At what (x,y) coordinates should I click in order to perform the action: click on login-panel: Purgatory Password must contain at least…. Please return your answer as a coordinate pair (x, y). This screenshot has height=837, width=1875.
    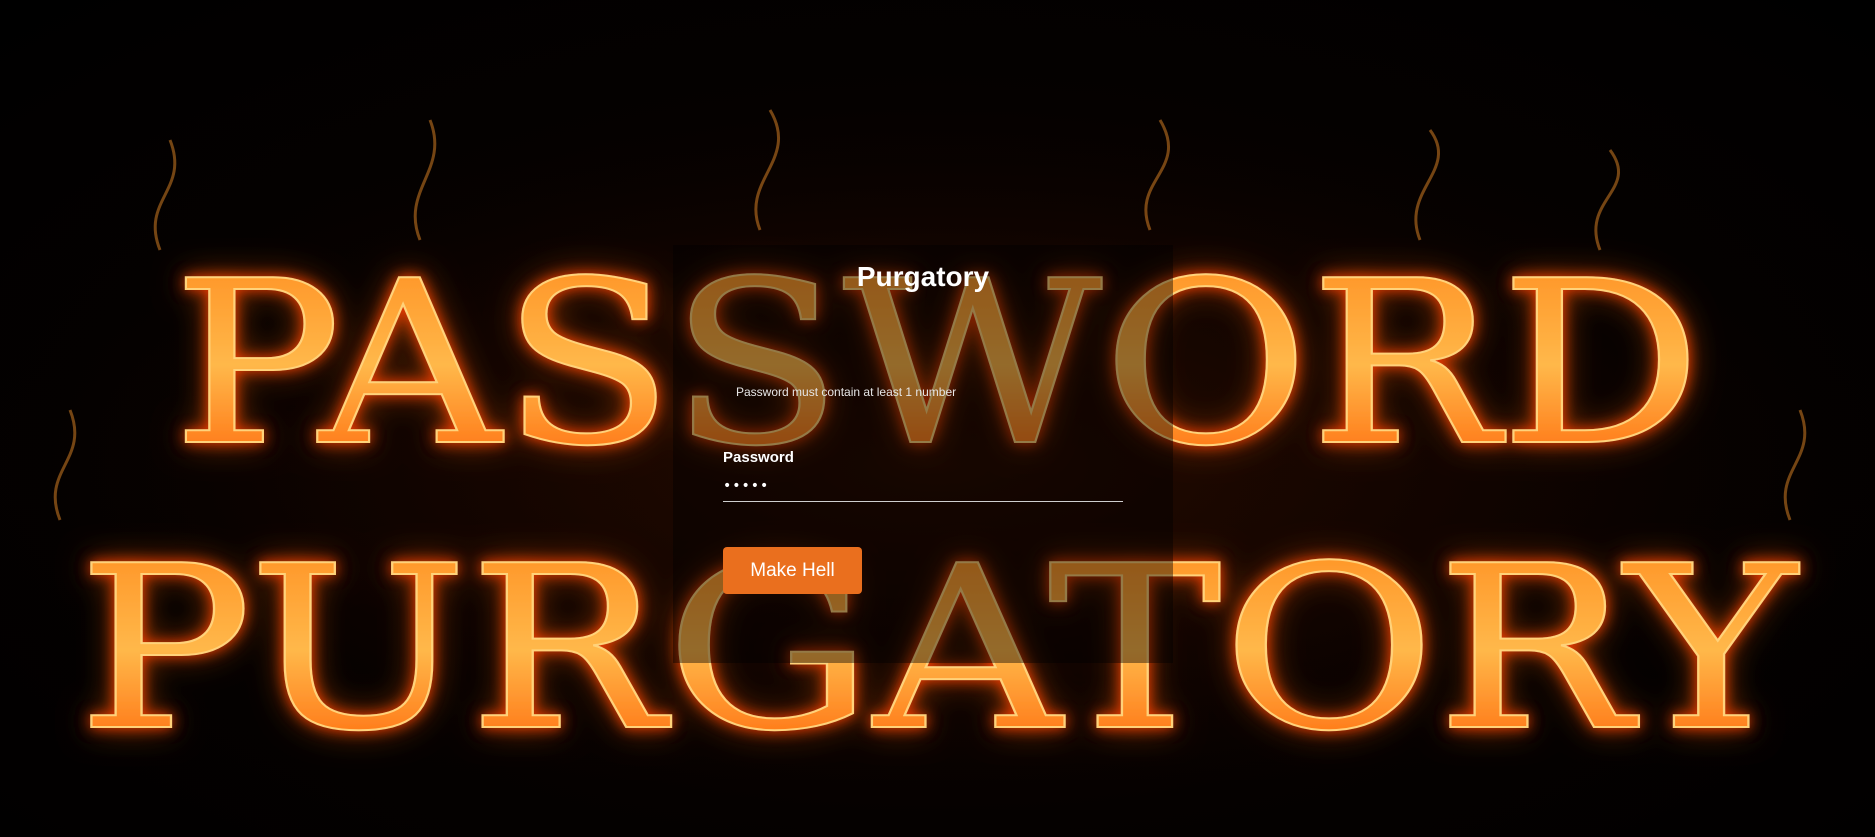
    Looking at the image, I should click on (923, 454).